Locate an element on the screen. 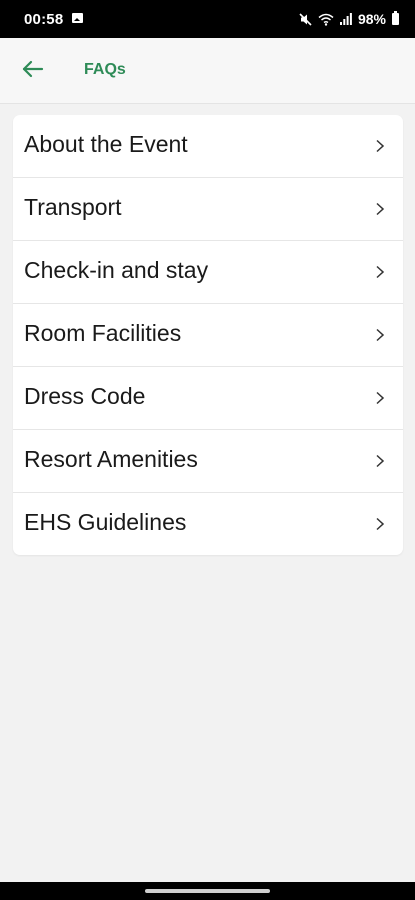 This screenshot has width=415, height=900. app-header: FAQs is located at coordinates (207, 71).